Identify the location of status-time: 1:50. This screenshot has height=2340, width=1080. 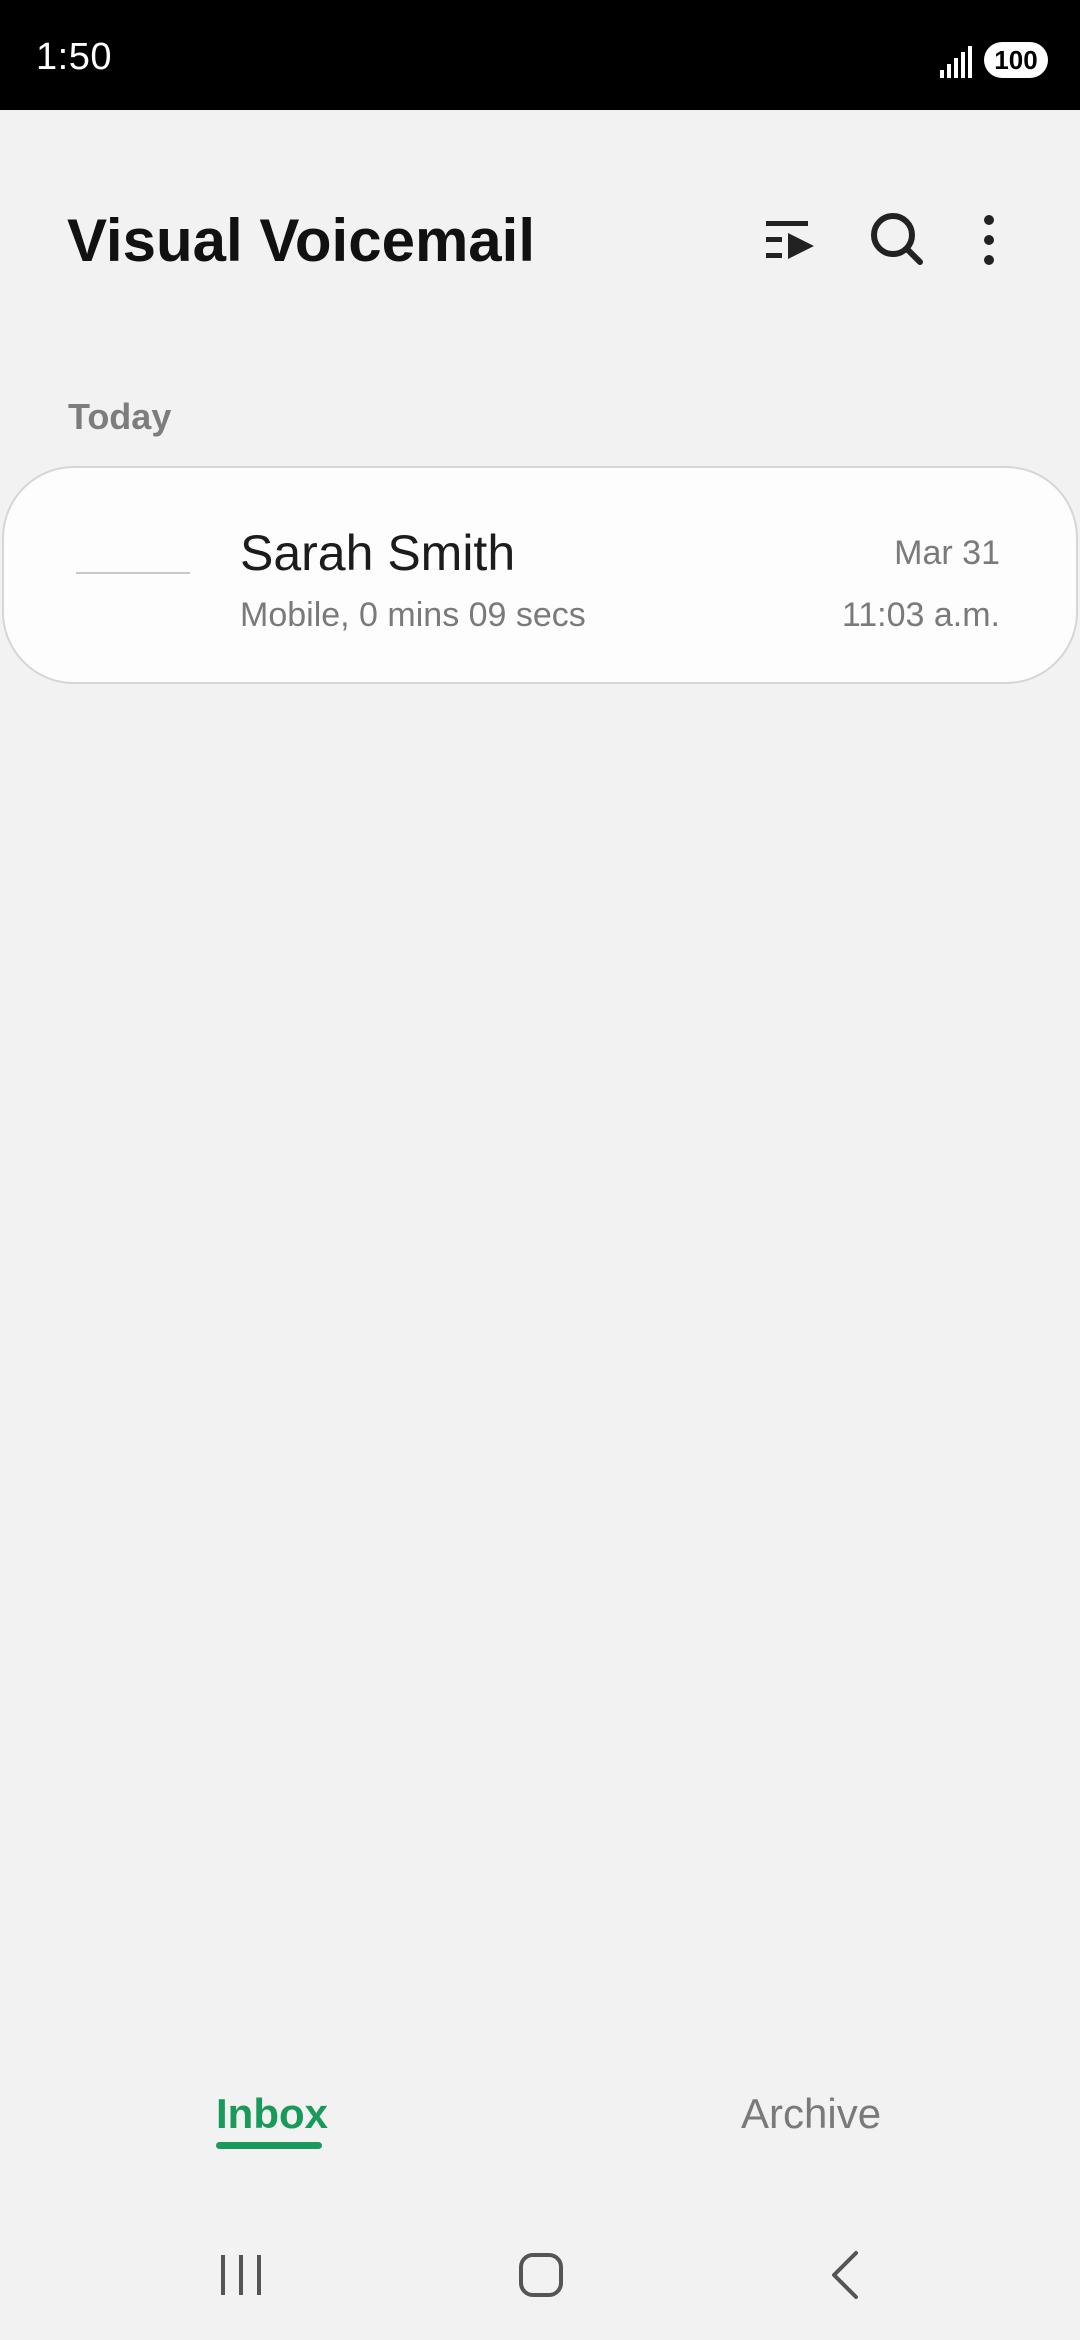
(74, 57).